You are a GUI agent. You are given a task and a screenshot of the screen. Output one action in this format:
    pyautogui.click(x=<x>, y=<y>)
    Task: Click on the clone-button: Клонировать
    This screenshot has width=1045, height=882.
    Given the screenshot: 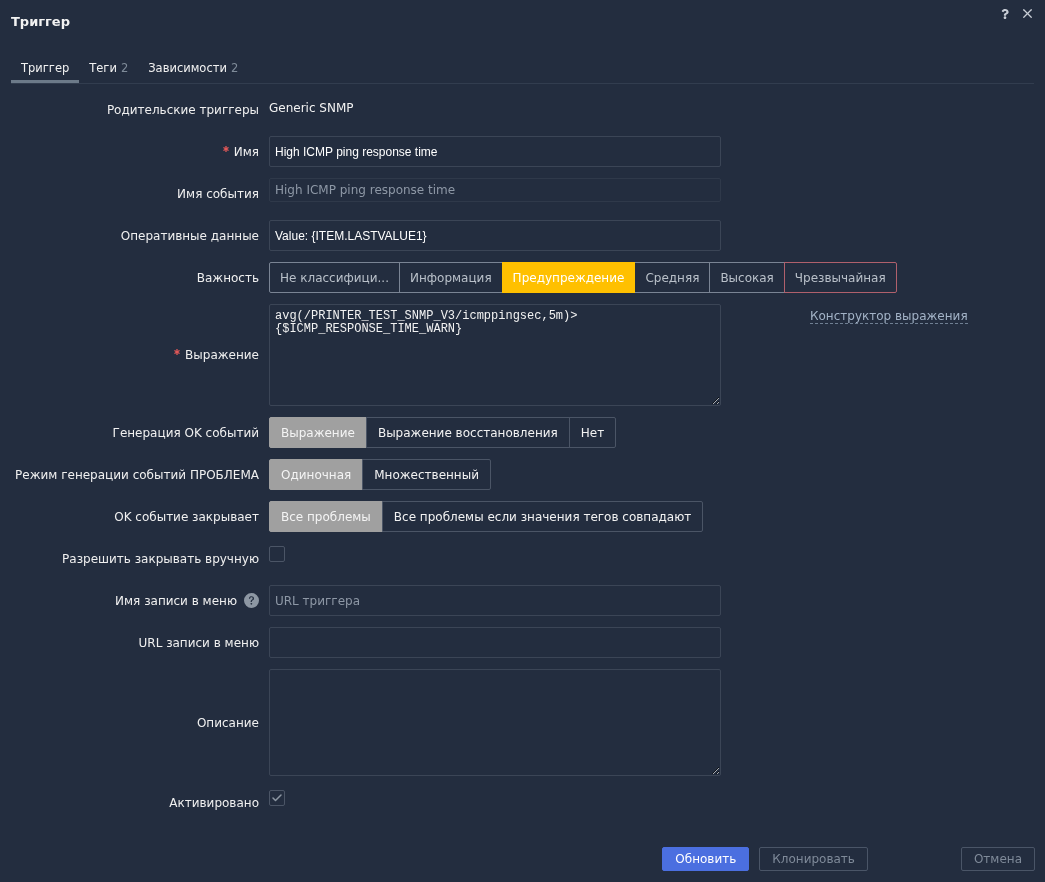 What is the action you would take?
    pyautogui.click(x=813, y=859)
    